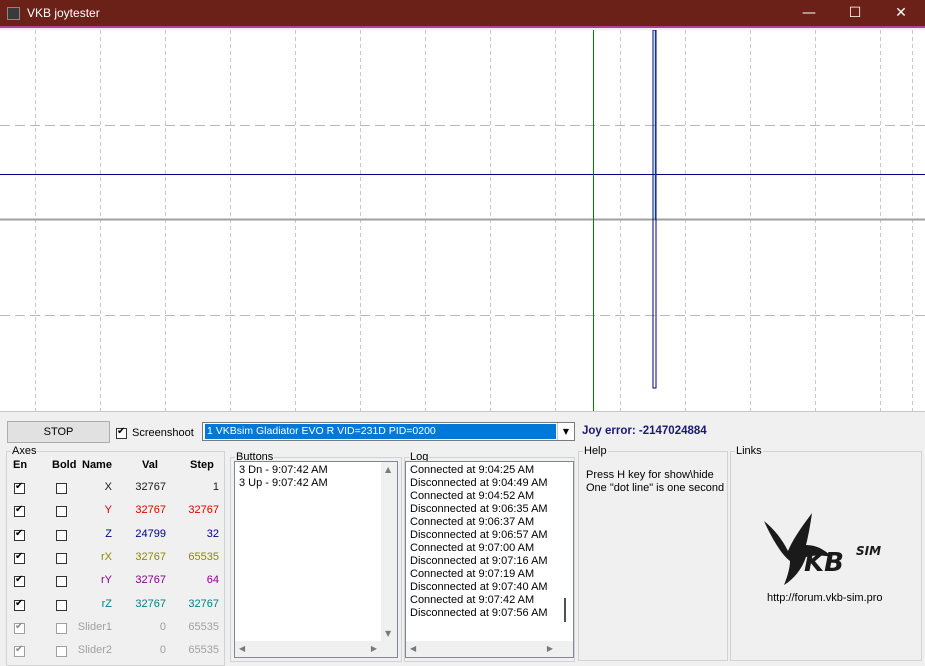 The image size is (925, 666). Describe the element at coordinates (121, 432) in the screenshot. I see `screenshoot-checkbox` at that location.